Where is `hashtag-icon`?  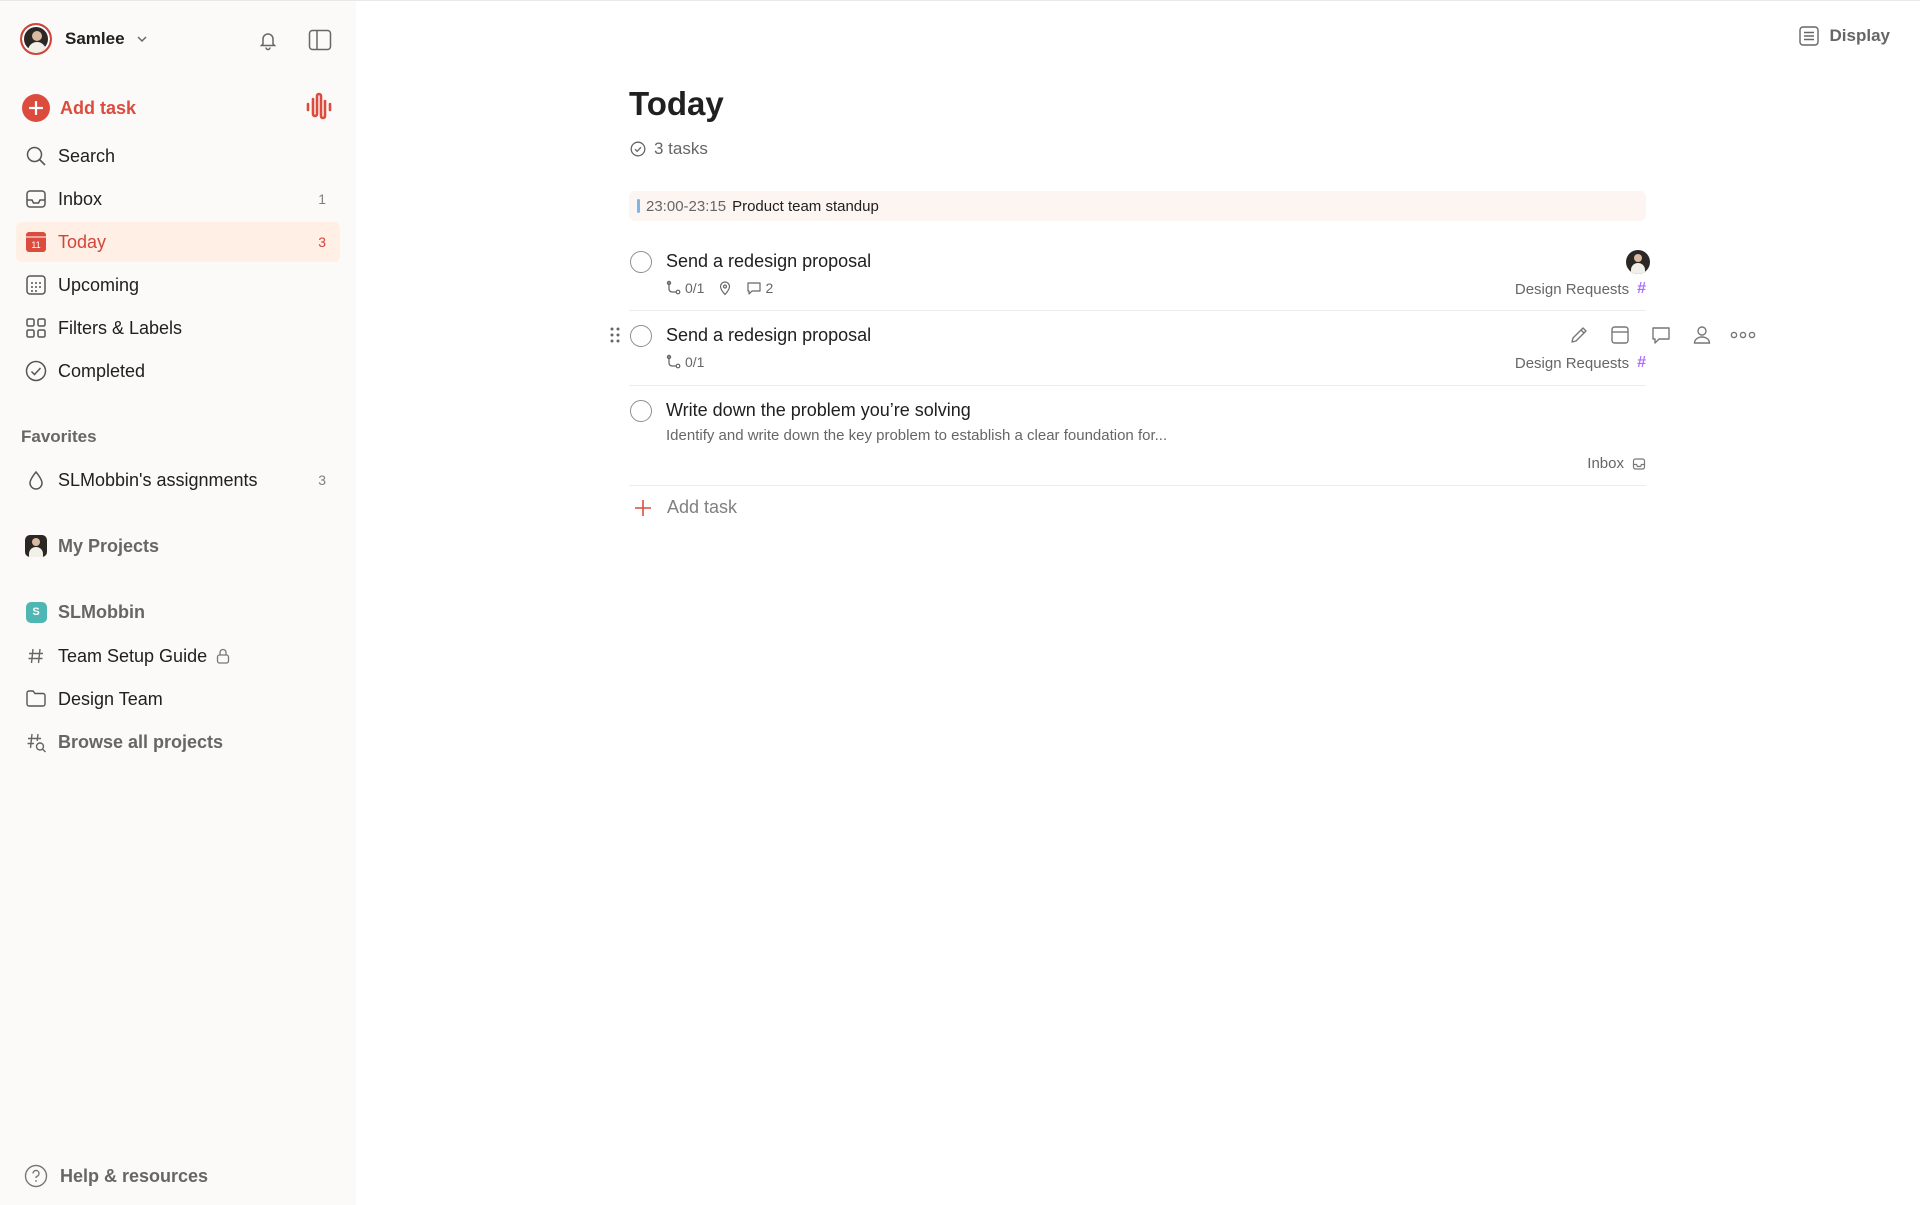
hashtag-icon is located at coordinates (36, 656).